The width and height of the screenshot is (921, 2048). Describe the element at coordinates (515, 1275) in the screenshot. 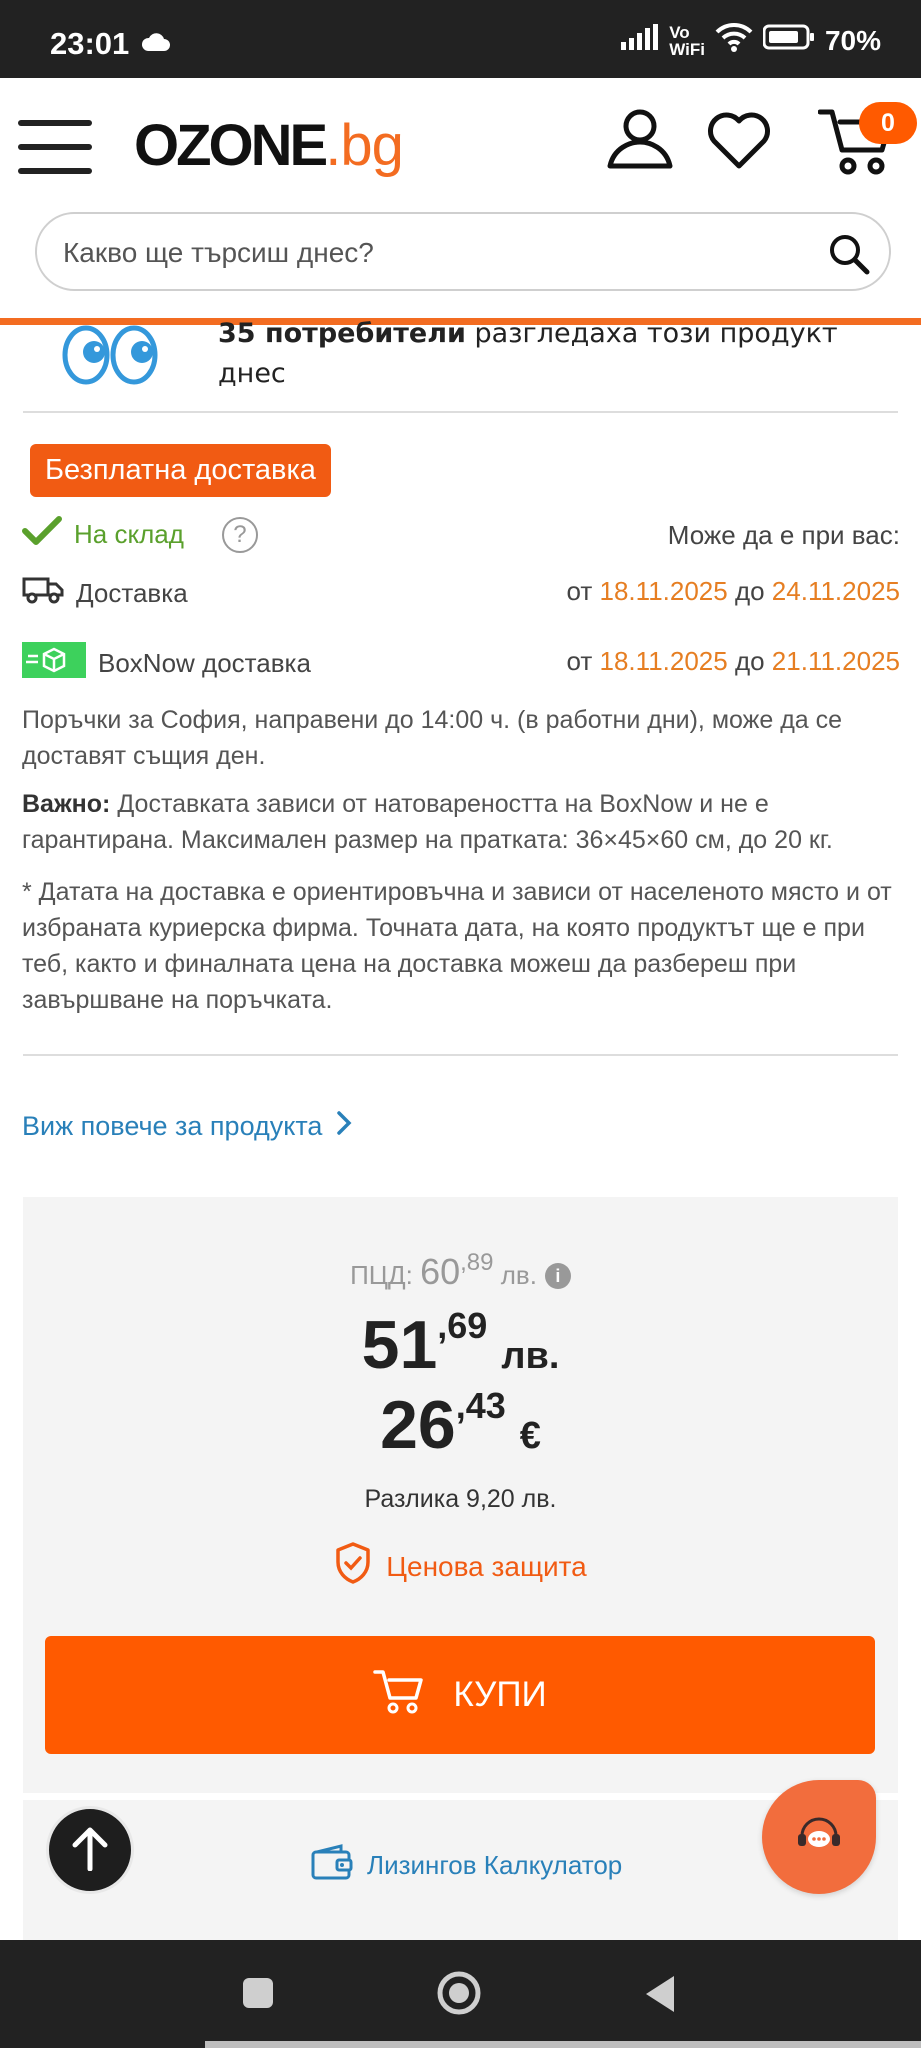

I see `pcd-currency: лв.` at that location.